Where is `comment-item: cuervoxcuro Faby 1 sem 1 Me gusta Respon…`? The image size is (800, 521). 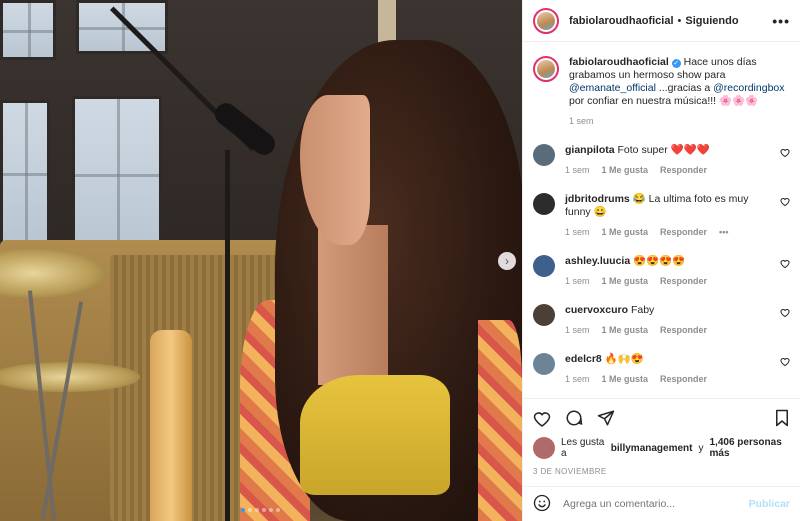
comment-item: cuervoxcuro Faby 1 sem 1 Me gusta Respon… is located at coordinates (661, 319).